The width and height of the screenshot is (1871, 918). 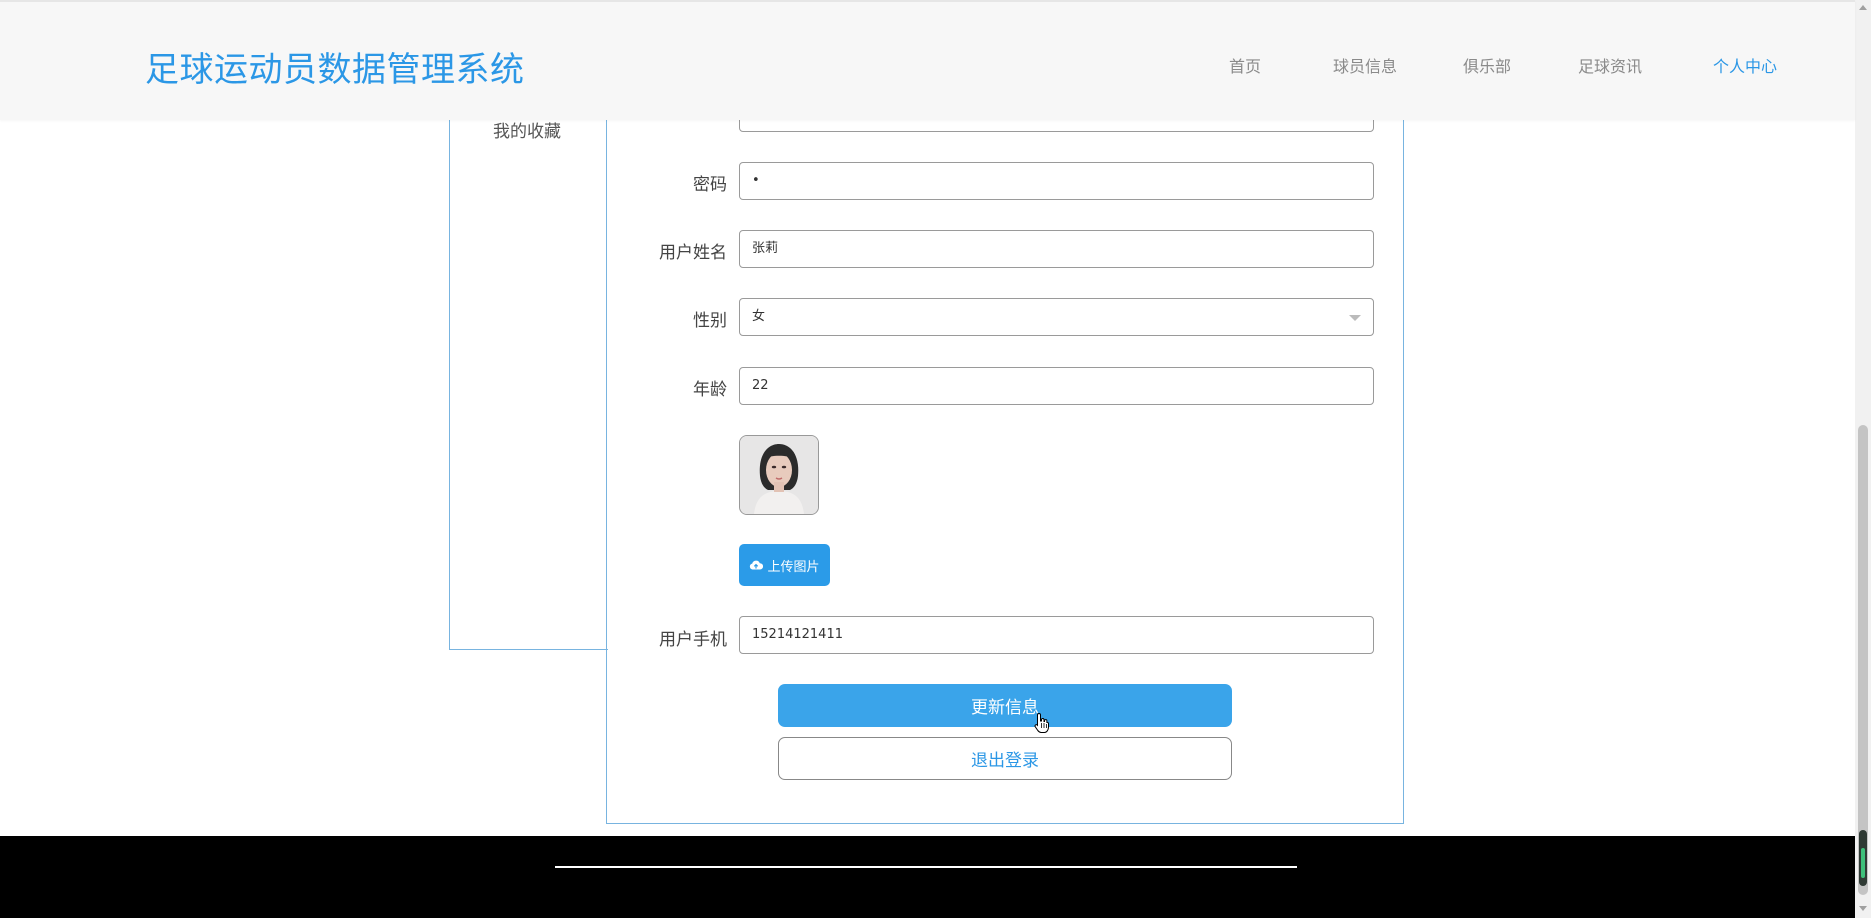 What do you see at coordinates (1745, 65) in the screenshot?
I see `nav-personal-center: 个人中心` at bounding box center [1745, 65].